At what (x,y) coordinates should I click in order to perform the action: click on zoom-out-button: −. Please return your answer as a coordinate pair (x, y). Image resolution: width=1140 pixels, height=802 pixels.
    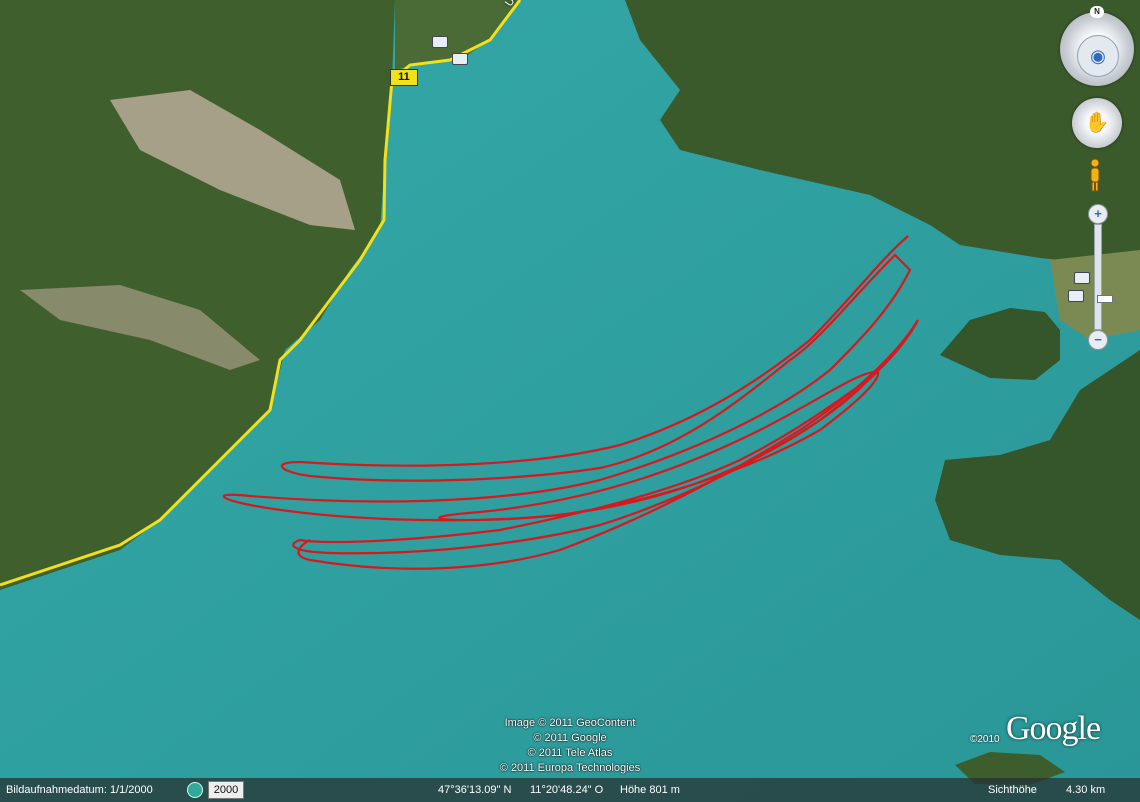
    Looking at the image, I should click on (1098, 340).